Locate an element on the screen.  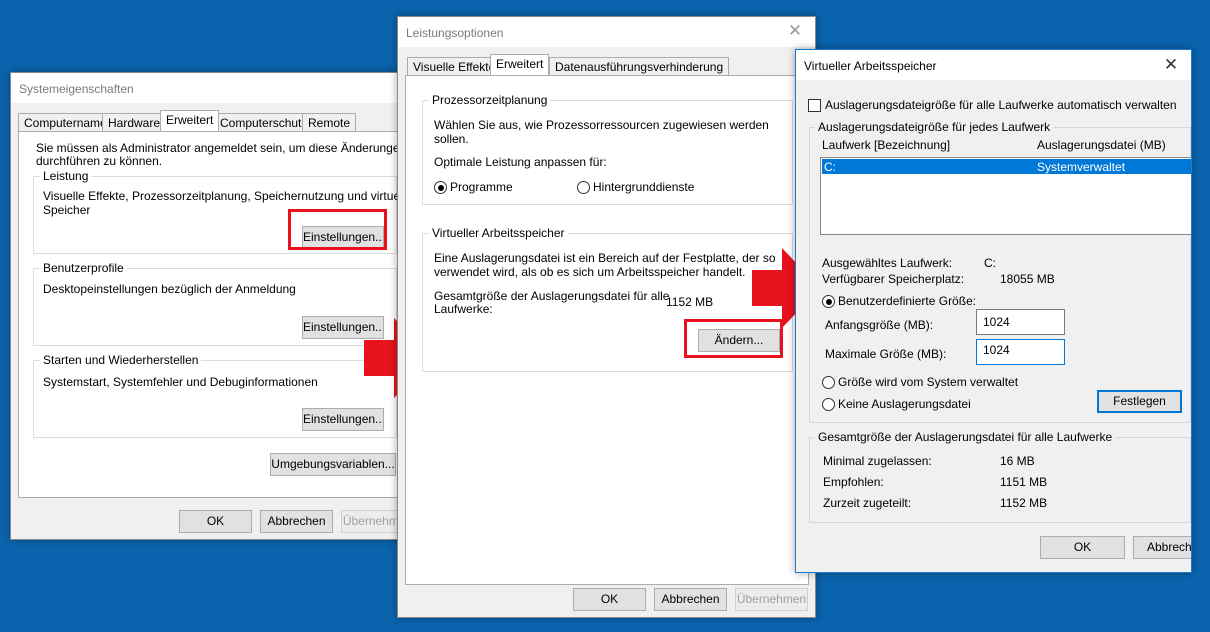
initial-size-input: 1024 is located at coordinates (1020, 322).